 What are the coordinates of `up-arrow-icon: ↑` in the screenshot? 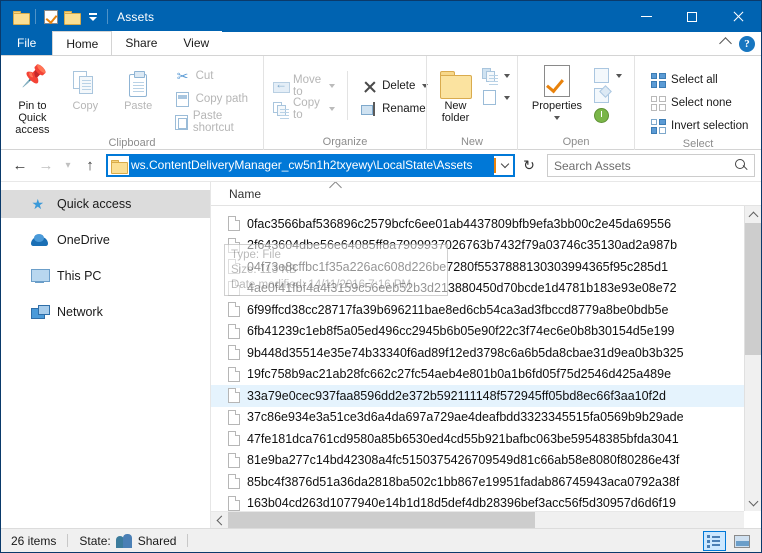 It's located at (90, 166).